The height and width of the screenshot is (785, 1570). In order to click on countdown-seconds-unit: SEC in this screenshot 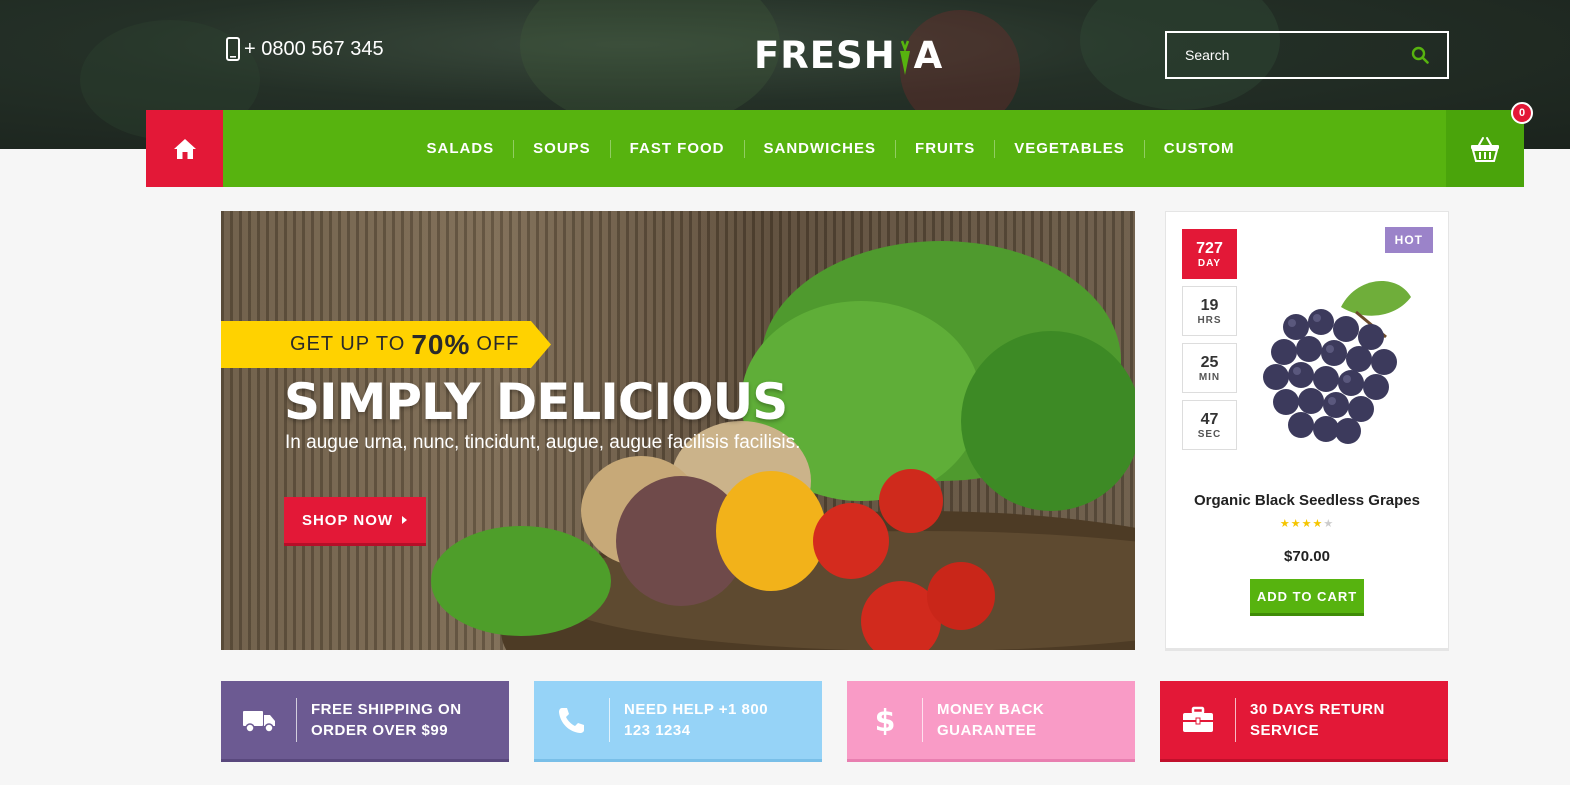, I will do `click(1209, 434)`.